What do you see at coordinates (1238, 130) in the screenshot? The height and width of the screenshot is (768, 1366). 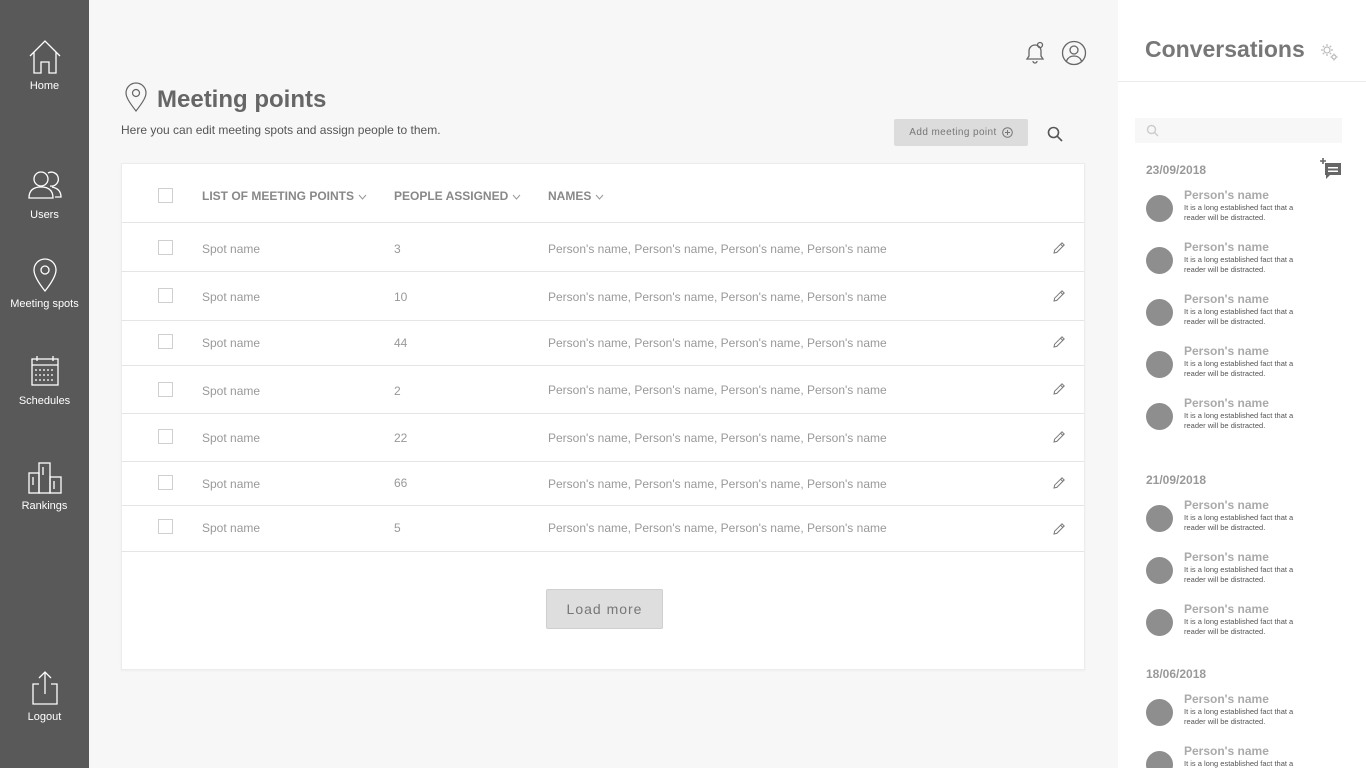 I see `conversations-search-input` at bounding box center [1238, 130].